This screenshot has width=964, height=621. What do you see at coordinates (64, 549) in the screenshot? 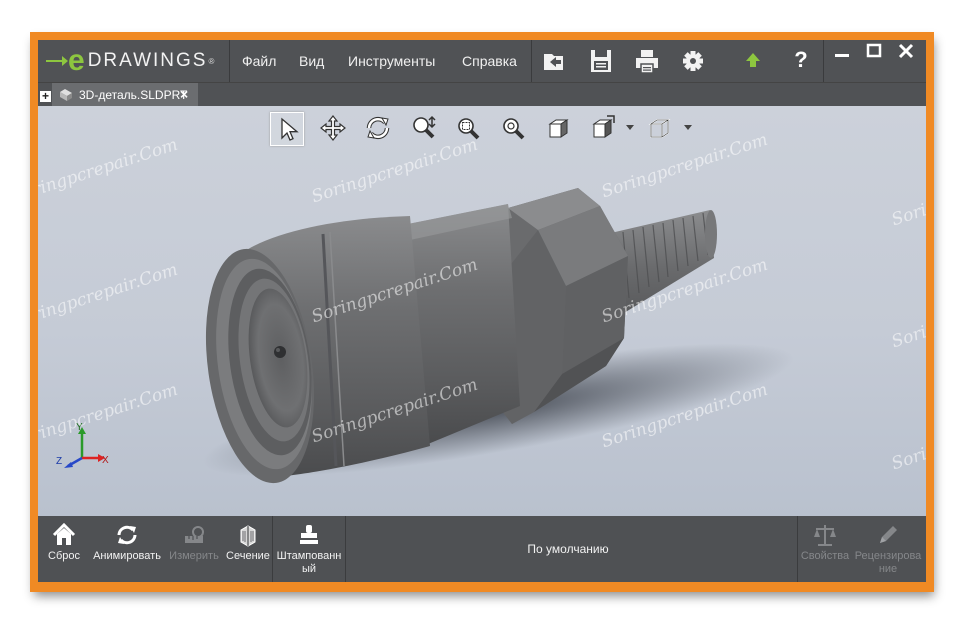
I see `reset-button: Сброс` at bounding box center [64, 549].